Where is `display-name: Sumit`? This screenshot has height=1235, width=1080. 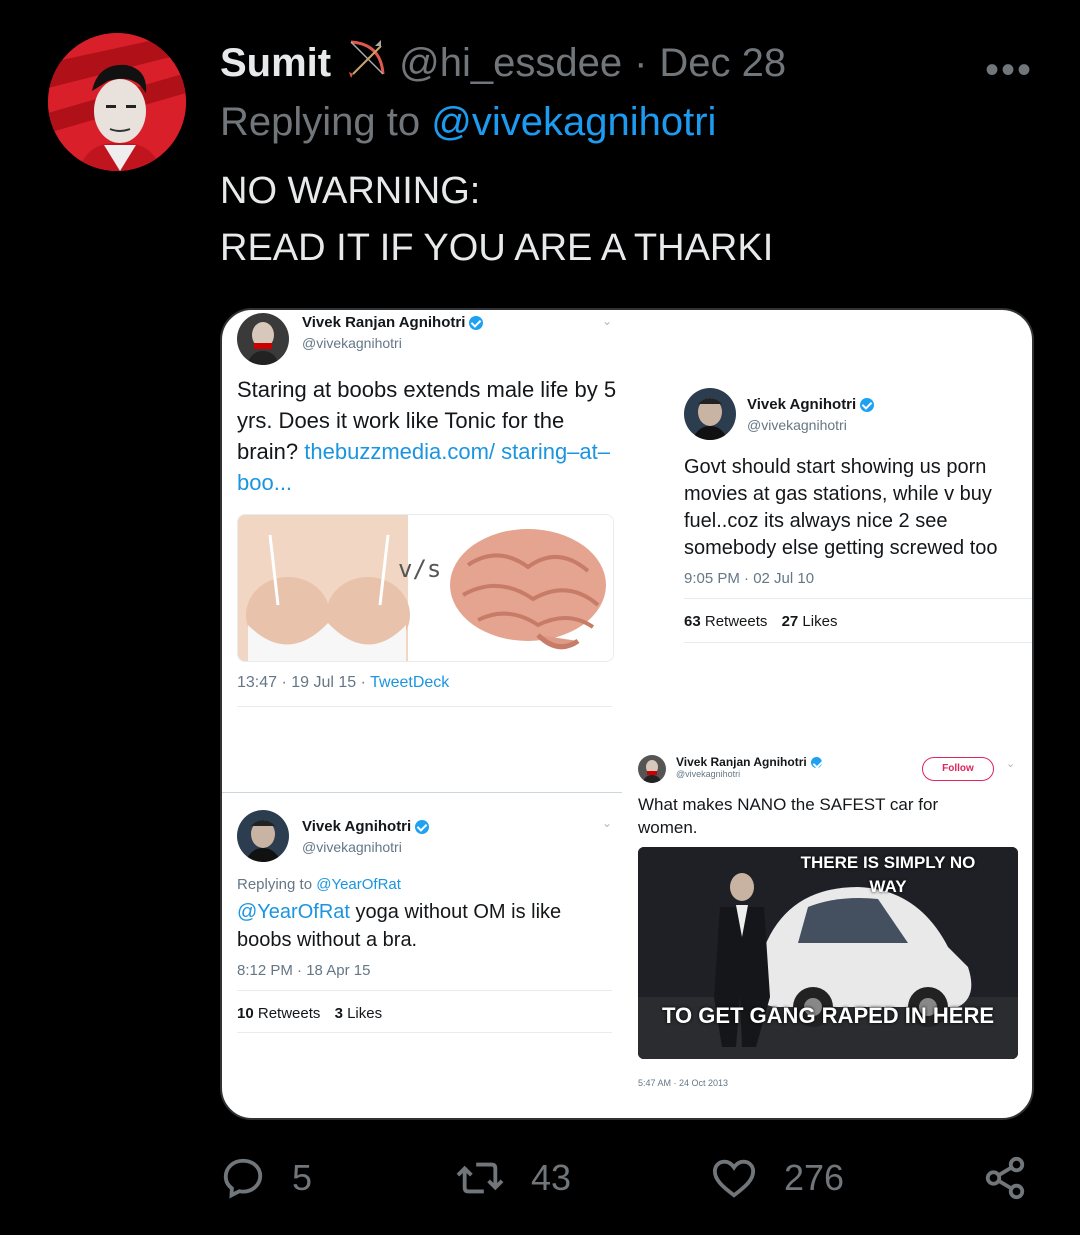
display-name: Sumit is located at coordinates (275, 63).